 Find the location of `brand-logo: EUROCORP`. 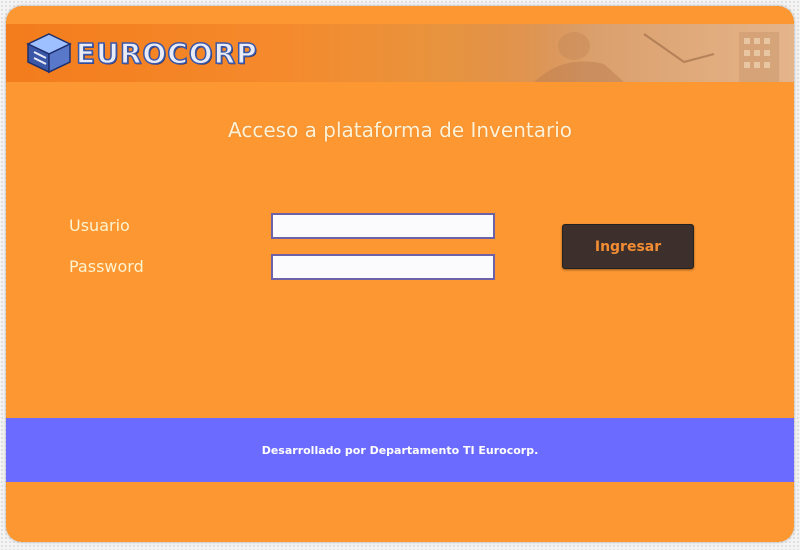

brand-logo: EUROCORP is located at coordinates (142, 53).